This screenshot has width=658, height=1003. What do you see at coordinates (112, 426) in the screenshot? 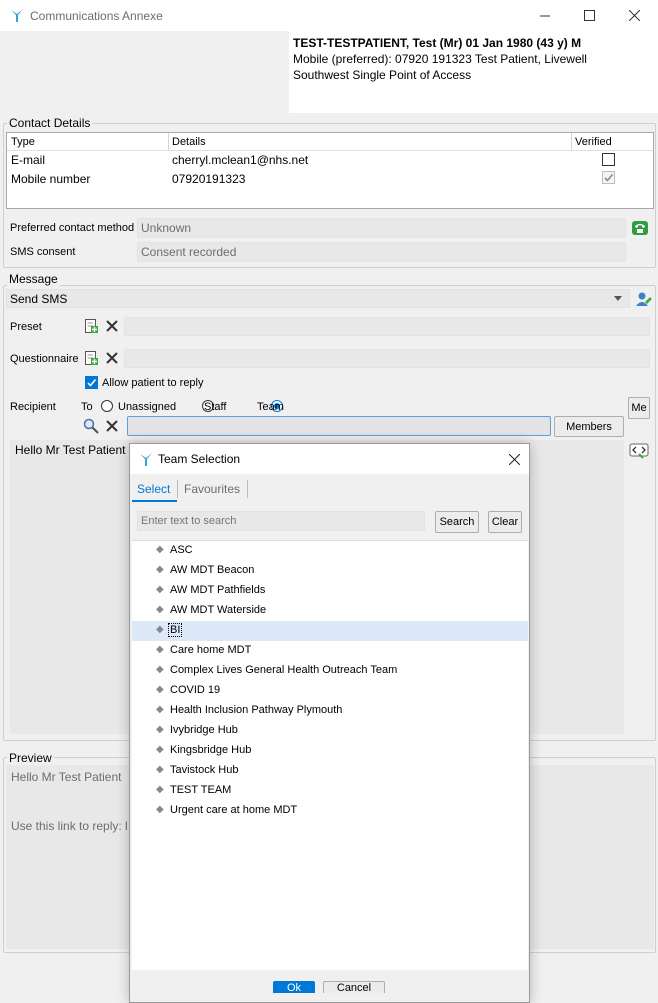
I see `recipient-clear-button` at bounding box center [112, 426].